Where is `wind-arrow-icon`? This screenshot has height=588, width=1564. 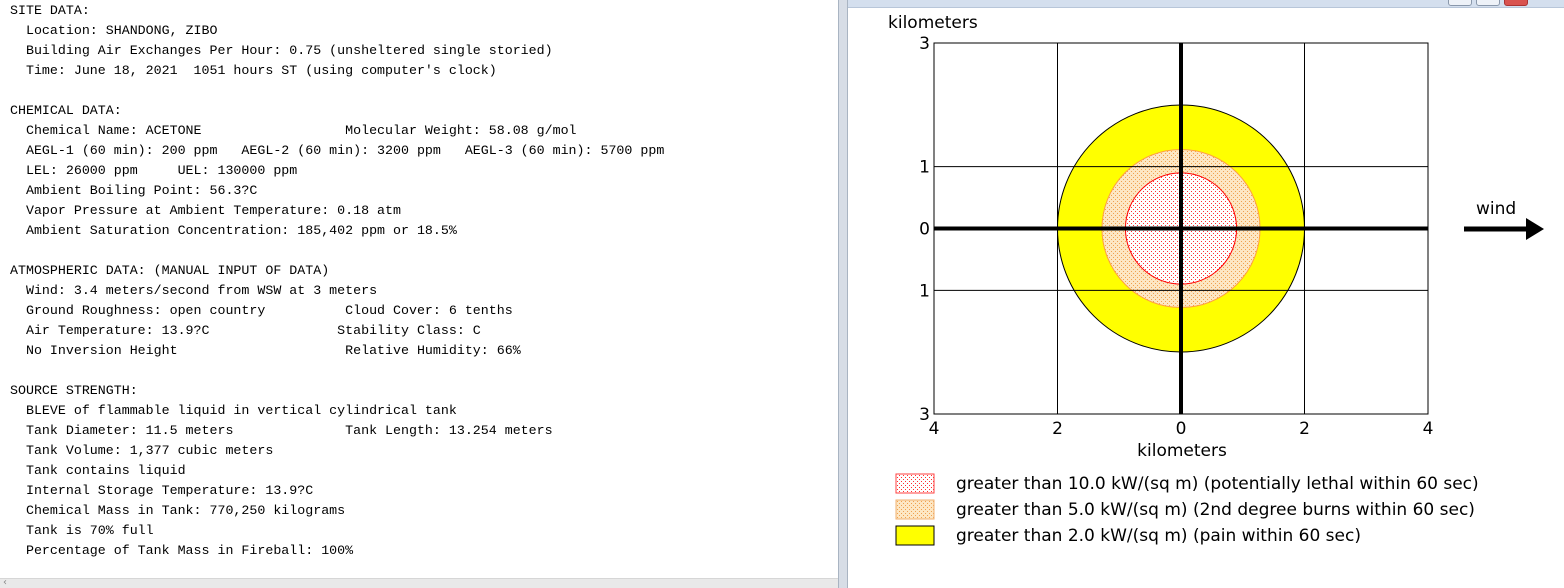 wind-arrow-icon is located at coordinates (1535, 229).